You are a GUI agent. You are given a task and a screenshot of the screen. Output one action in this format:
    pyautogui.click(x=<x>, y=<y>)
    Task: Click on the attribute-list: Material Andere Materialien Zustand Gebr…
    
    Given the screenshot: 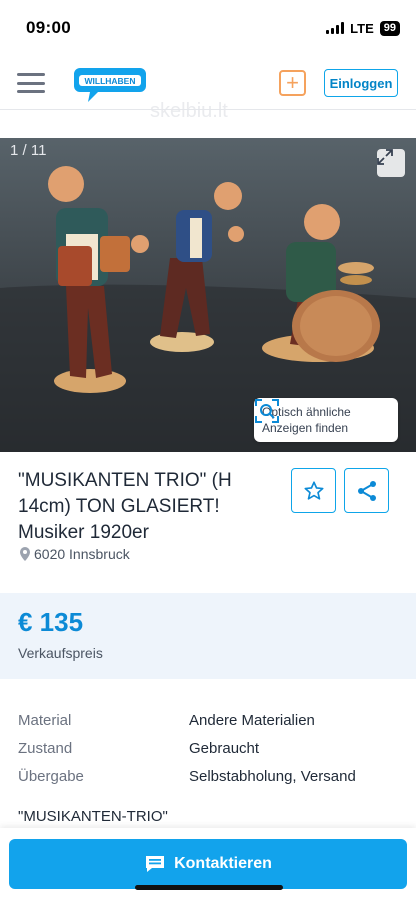 What is the action you would take?
    pyautogui.click(x=213, y=748)
    